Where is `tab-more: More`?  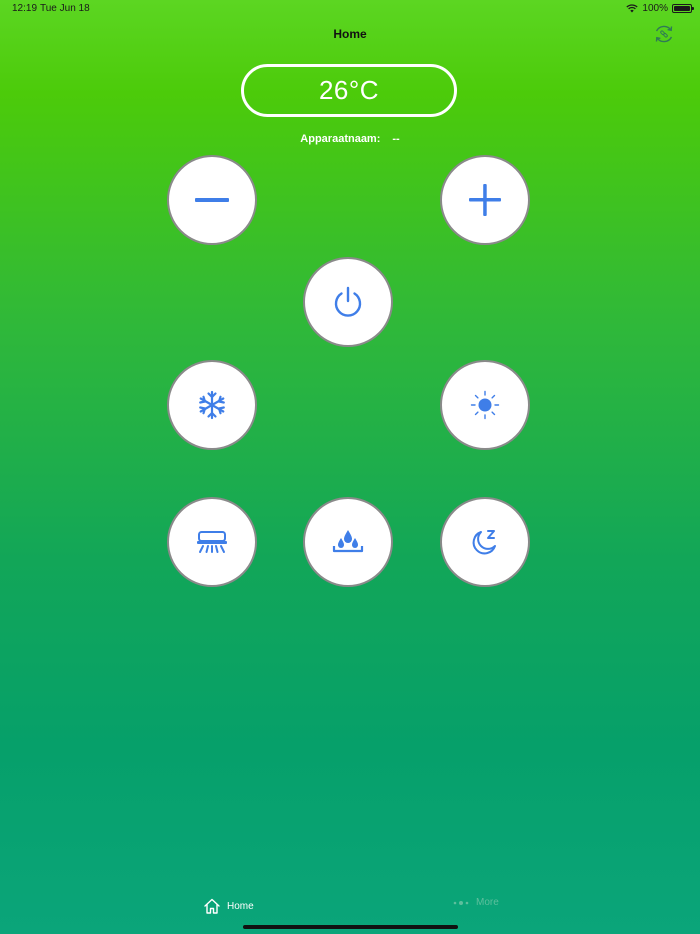
tab-more: More is located at coordinates (475, 902).